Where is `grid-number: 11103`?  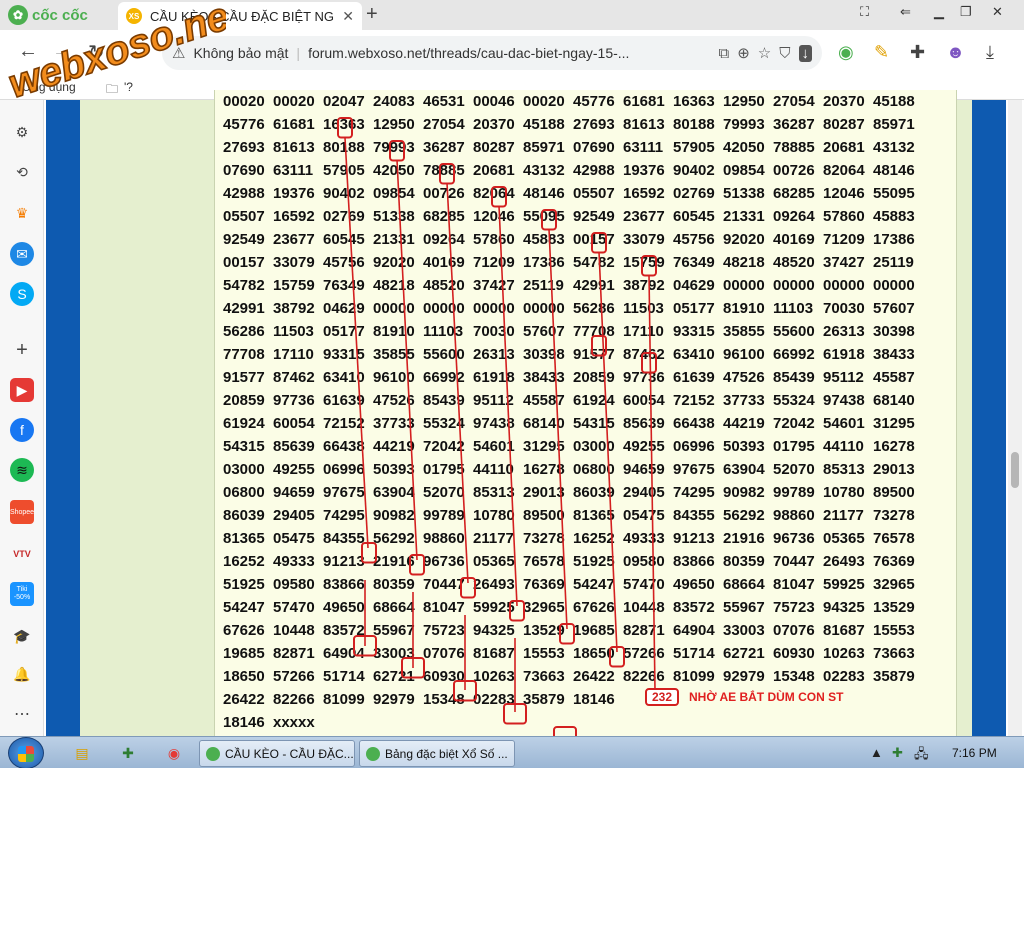 grid-number: 11103 is located at coordinates (443, 331).